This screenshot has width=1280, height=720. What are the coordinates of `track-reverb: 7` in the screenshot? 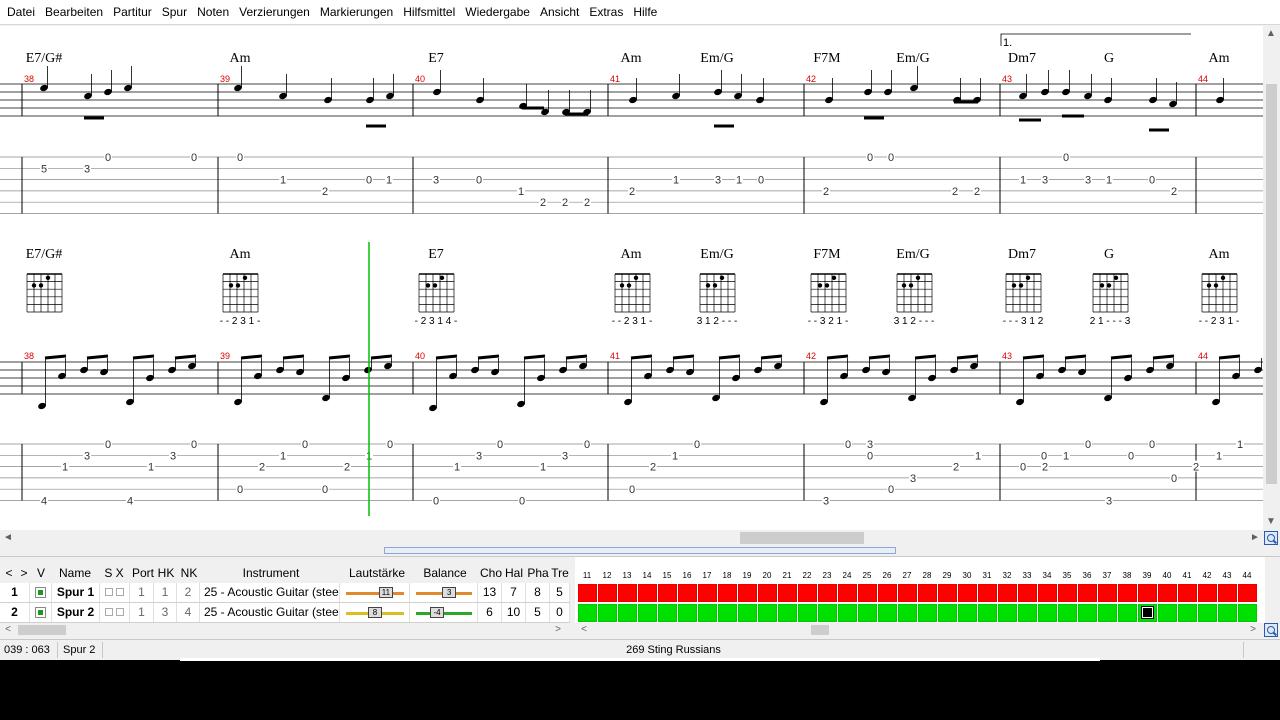 It's located at (514, 592).